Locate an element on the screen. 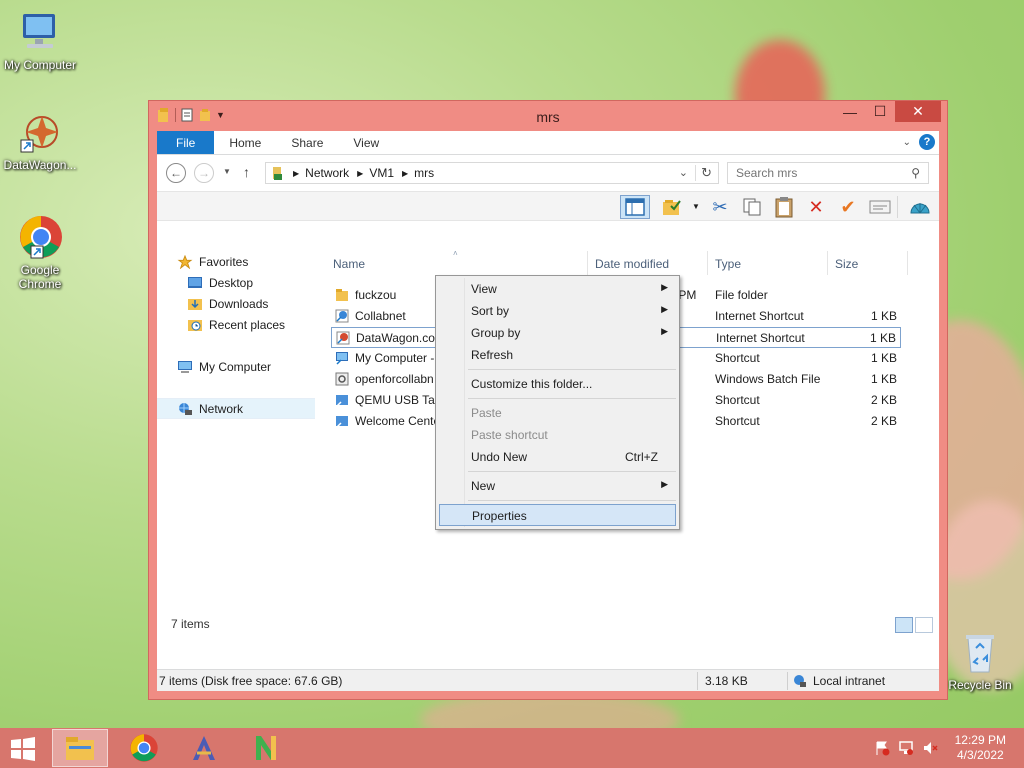 The height and width of the screenshot is (768, 1024). menu-item-label: Paste shortcut is located at coordinates (509, 435).